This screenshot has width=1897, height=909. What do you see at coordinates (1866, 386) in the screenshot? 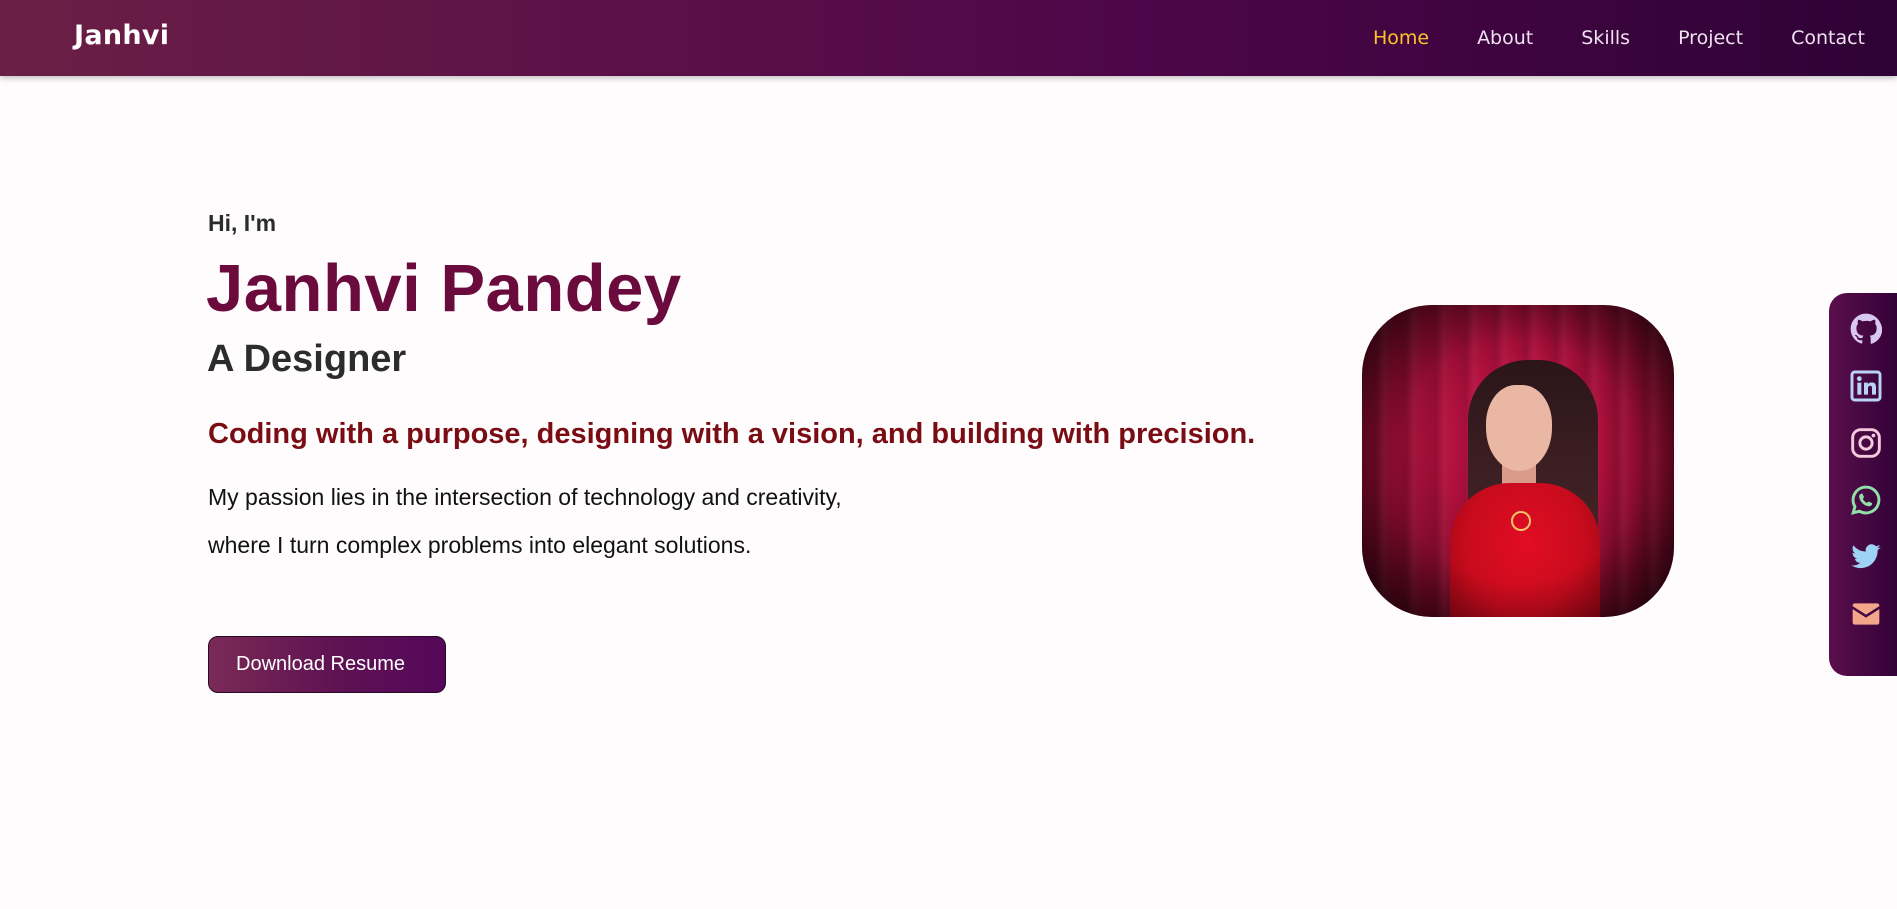
I see `linkedin-icon` at bounding box center [1866, 386].